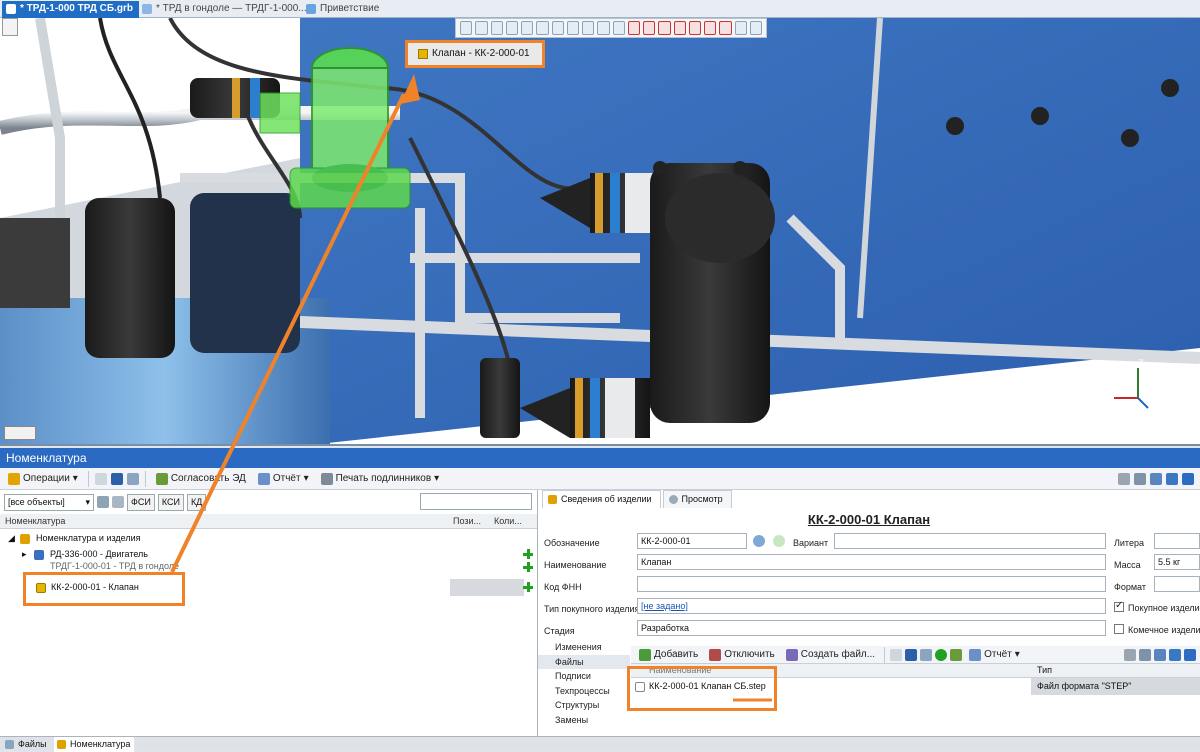  Describe the element at coordinates (668, 655) in the screenshot. I see `add-file-button: Добавить` at that location.